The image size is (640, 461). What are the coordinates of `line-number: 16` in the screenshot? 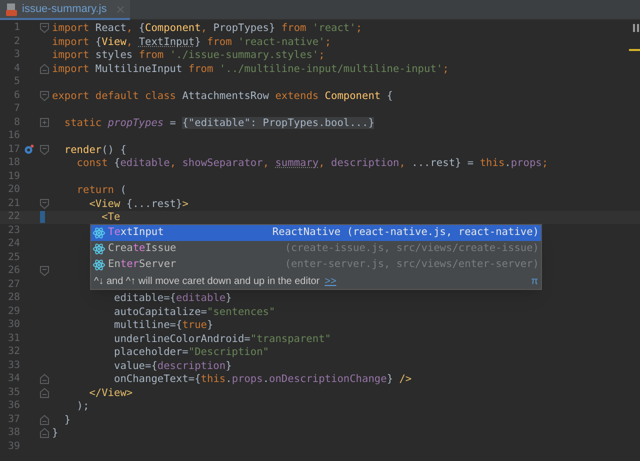 It's located at (13, 136).